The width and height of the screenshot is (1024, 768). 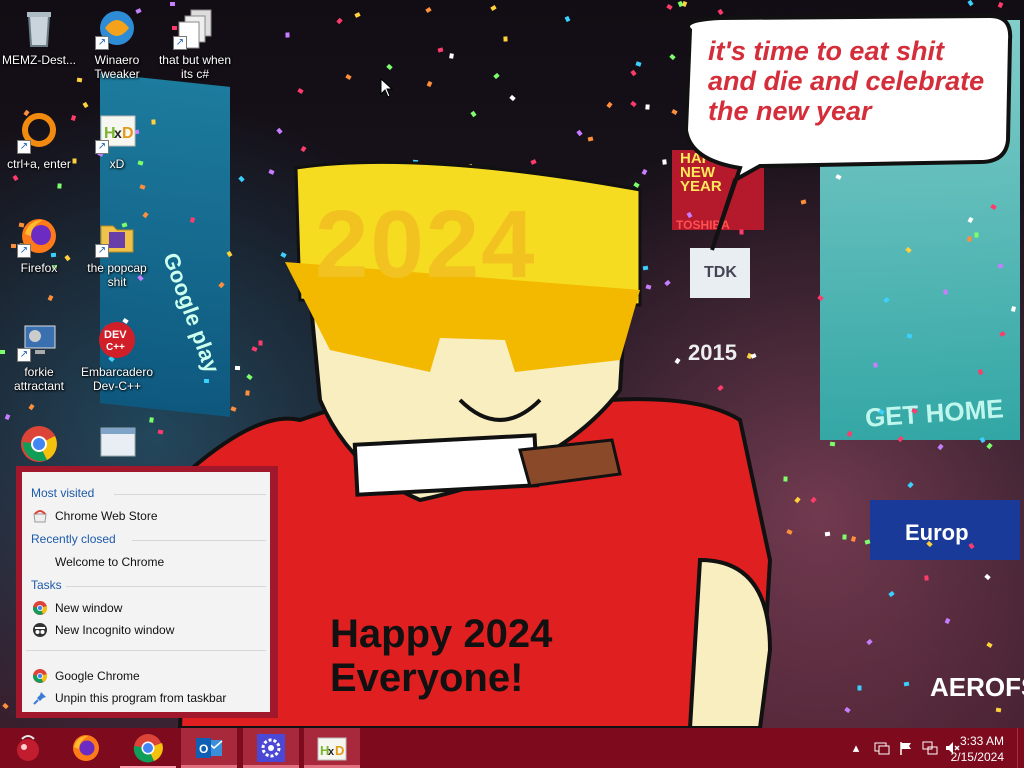 I want to click on desktop-icon-label: the popcap shit, so click(x=117, y=275).